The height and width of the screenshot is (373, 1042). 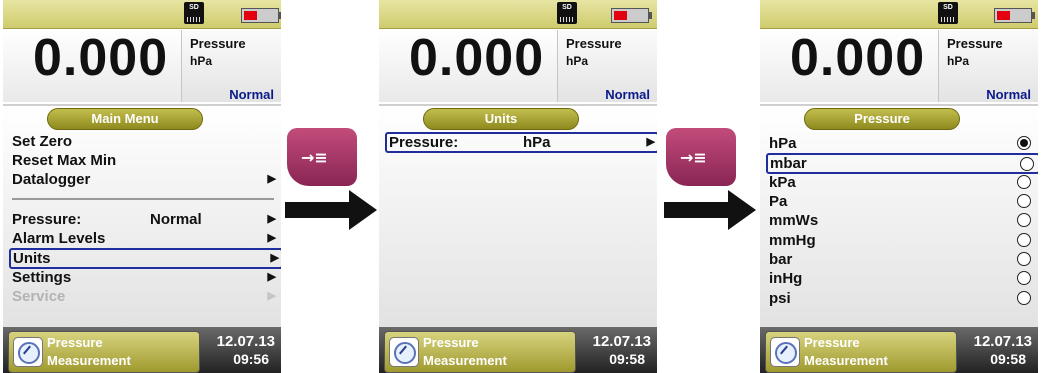 I want to click on unit-option-label: kPa, so click(x=782, y=182).